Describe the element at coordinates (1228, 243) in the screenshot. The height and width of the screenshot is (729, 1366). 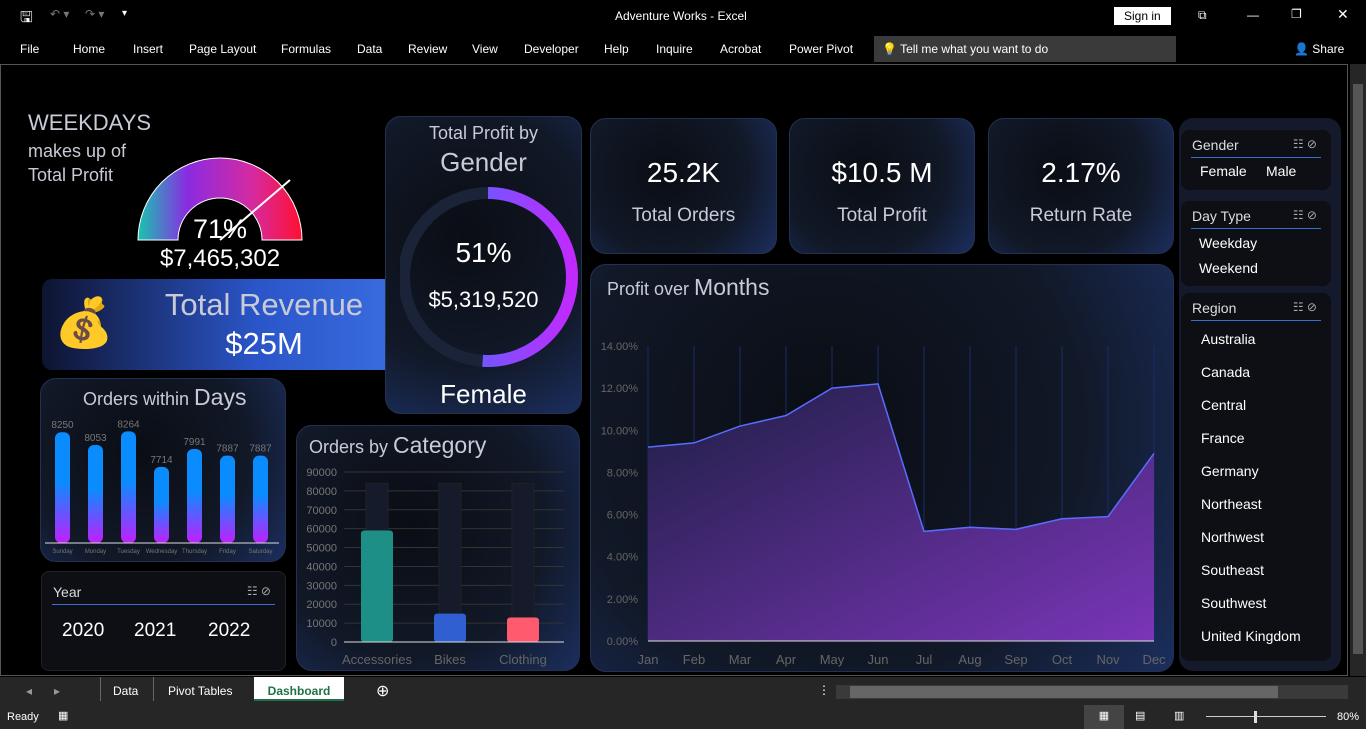
I see `slicer-item-weekday: Weekday` at that location.